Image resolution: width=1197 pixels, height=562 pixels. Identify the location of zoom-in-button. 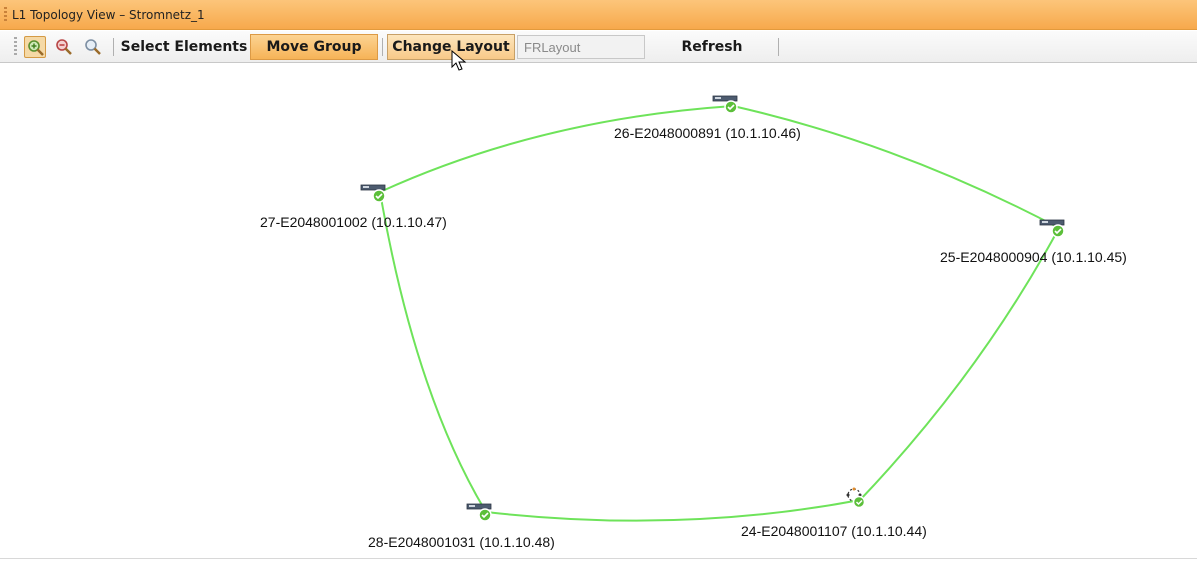
(35, 47).